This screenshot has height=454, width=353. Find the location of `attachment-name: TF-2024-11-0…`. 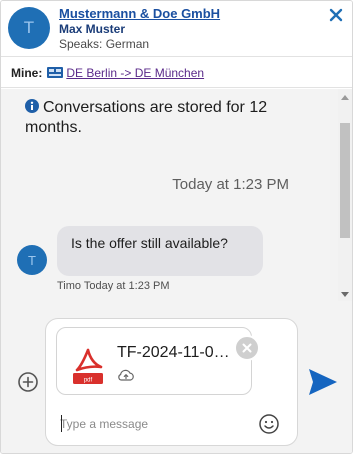

attachment-name: TF-2024-11-0… is located at coordinates (173, 352).